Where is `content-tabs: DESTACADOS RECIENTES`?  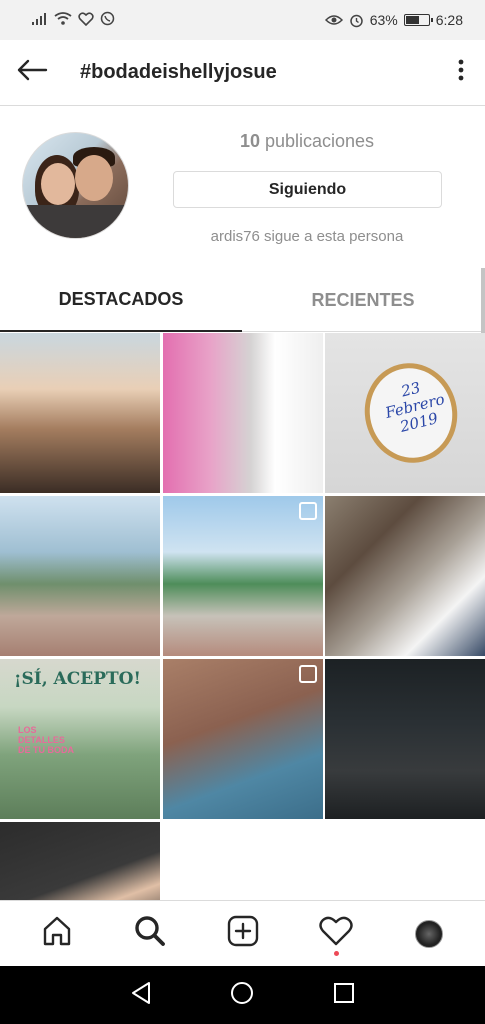 content-tabs: DESTACADOS RECIENTES is located at coordinates (242, 300).